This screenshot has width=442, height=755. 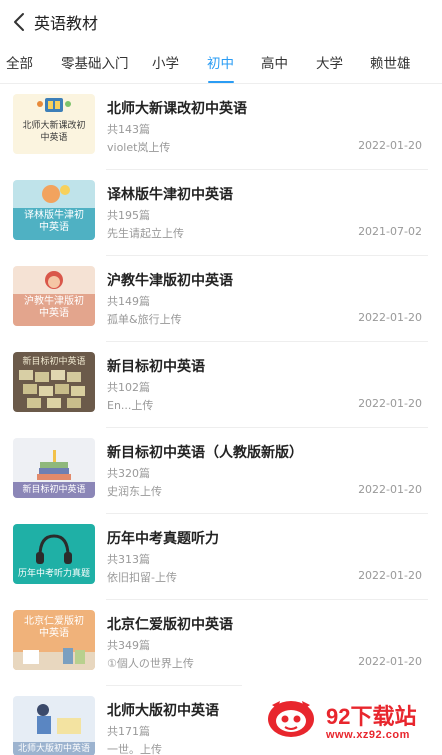 I want to click on book-cover-text: 北师大新课改初中英语, so click(x=54, y=132).